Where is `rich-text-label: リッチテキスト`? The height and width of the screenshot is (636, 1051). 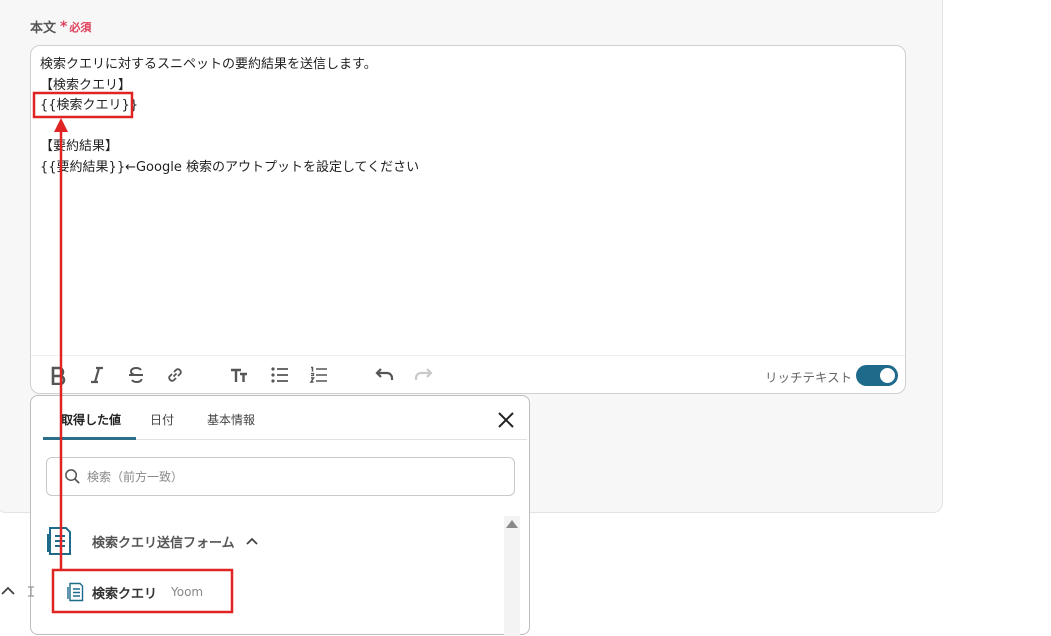 rich-text-label: リッチテキスト is located at coordinates (809, 377).